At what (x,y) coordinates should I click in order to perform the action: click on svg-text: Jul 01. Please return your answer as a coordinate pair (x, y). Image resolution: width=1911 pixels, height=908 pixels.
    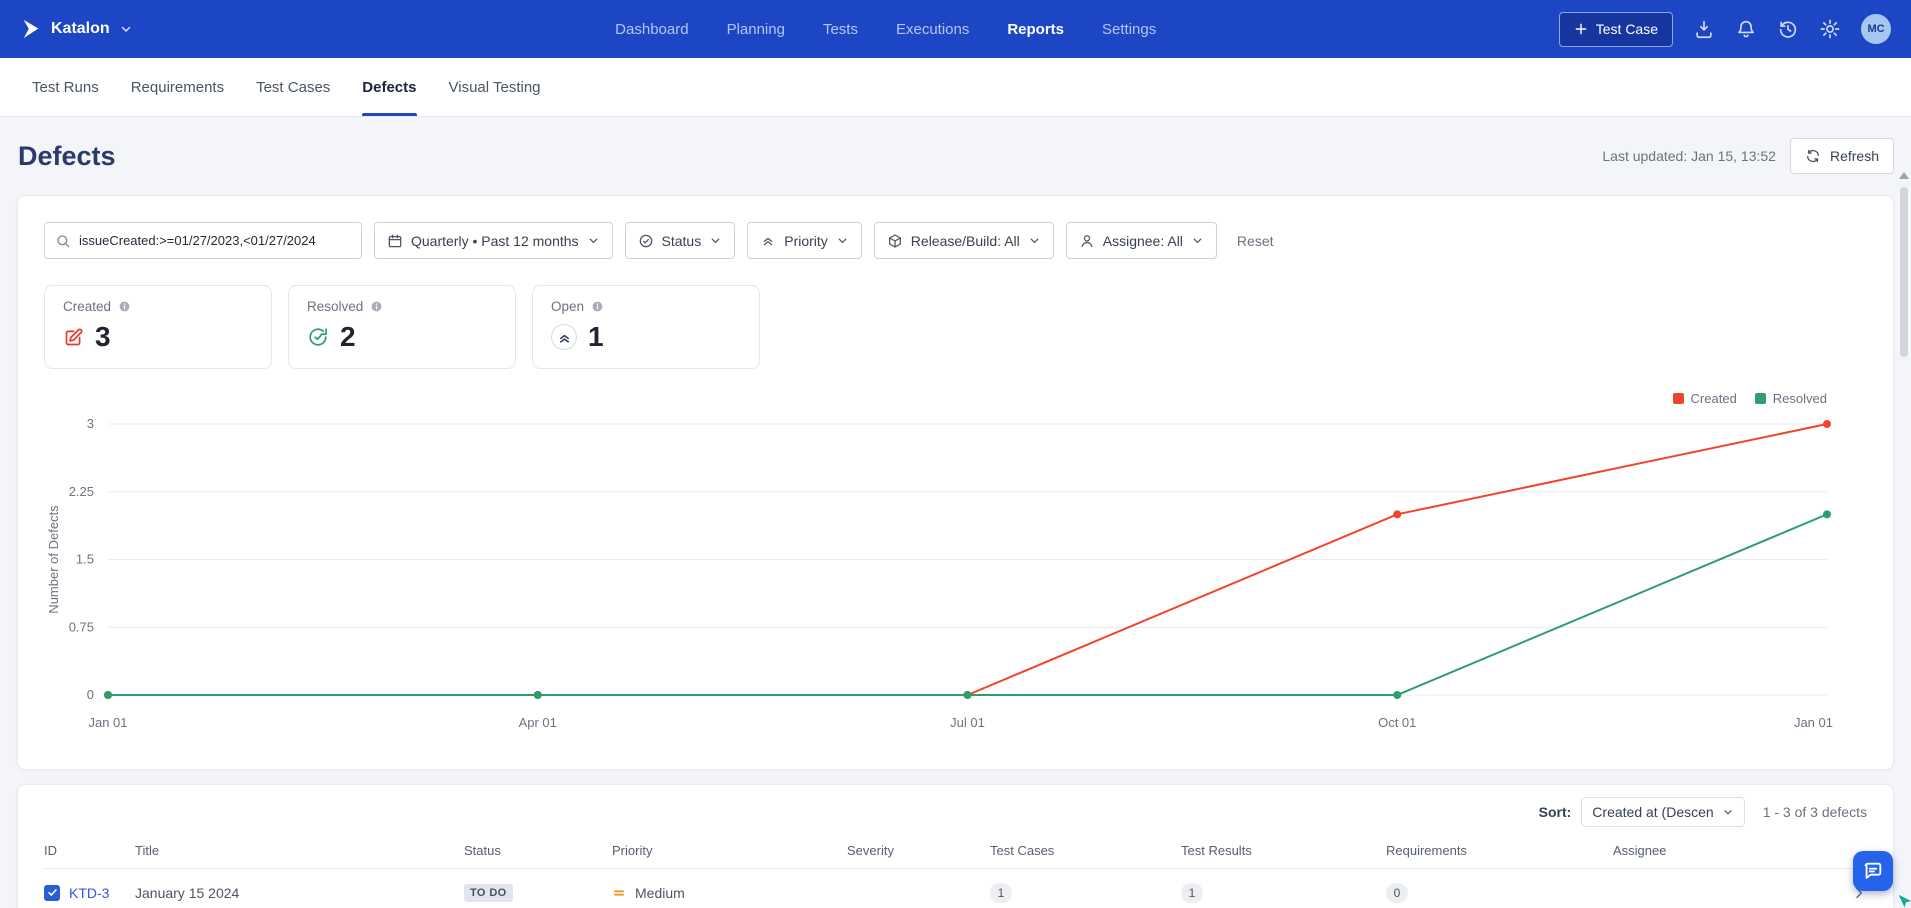
    Looking at the image, I should click on (967, 722).